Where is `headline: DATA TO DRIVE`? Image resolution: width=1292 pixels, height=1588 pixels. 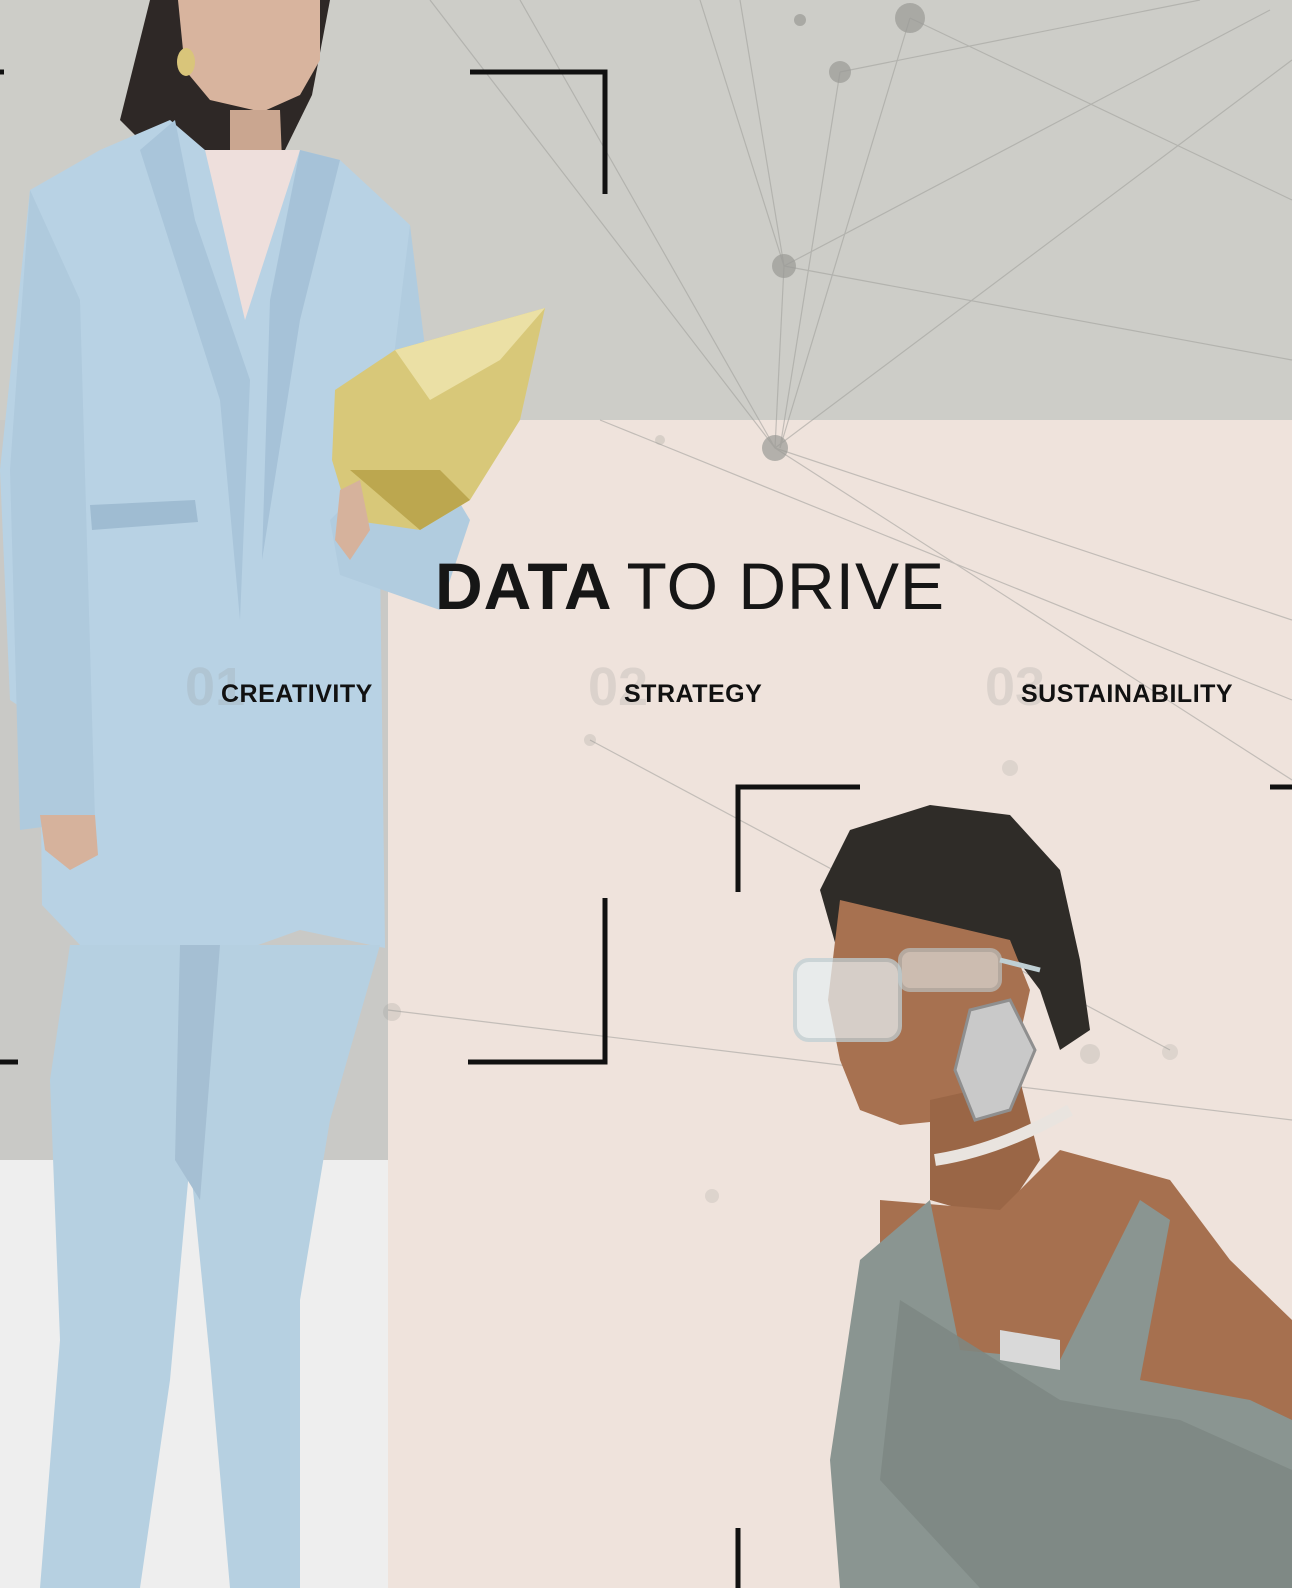
headline: DATA TO DRIVE is located at coordinates (690, 586).